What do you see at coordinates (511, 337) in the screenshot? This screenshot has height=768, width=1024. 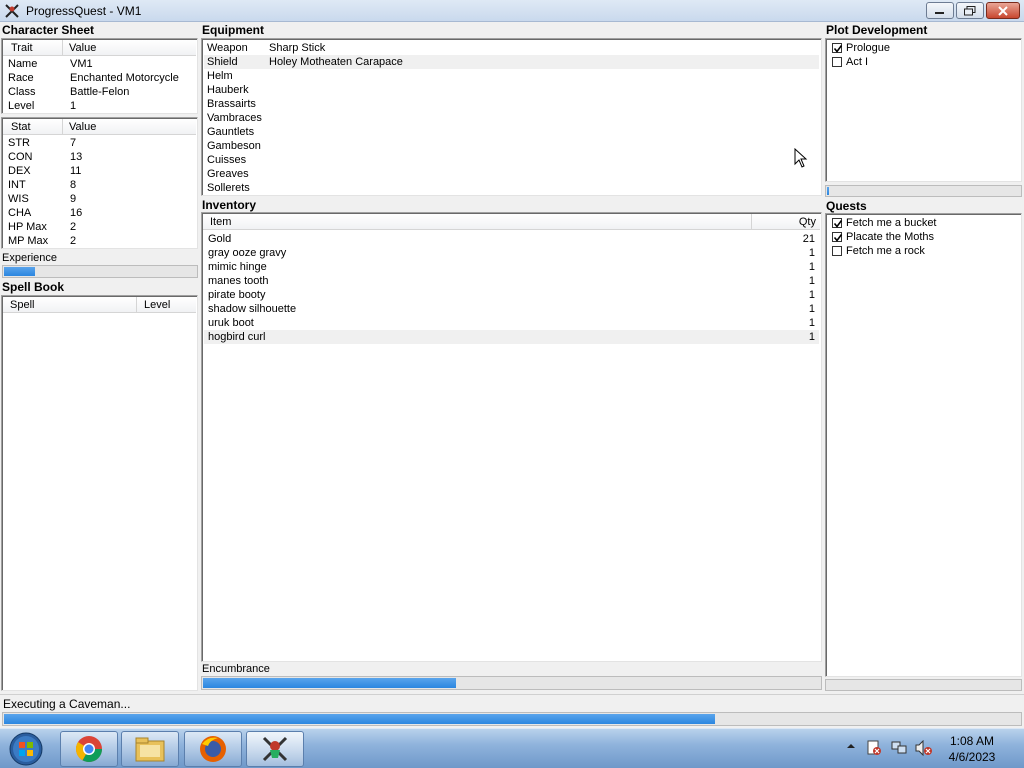 I see `inventory-row: hogbird curl 1` at bounding box center [511, 337].